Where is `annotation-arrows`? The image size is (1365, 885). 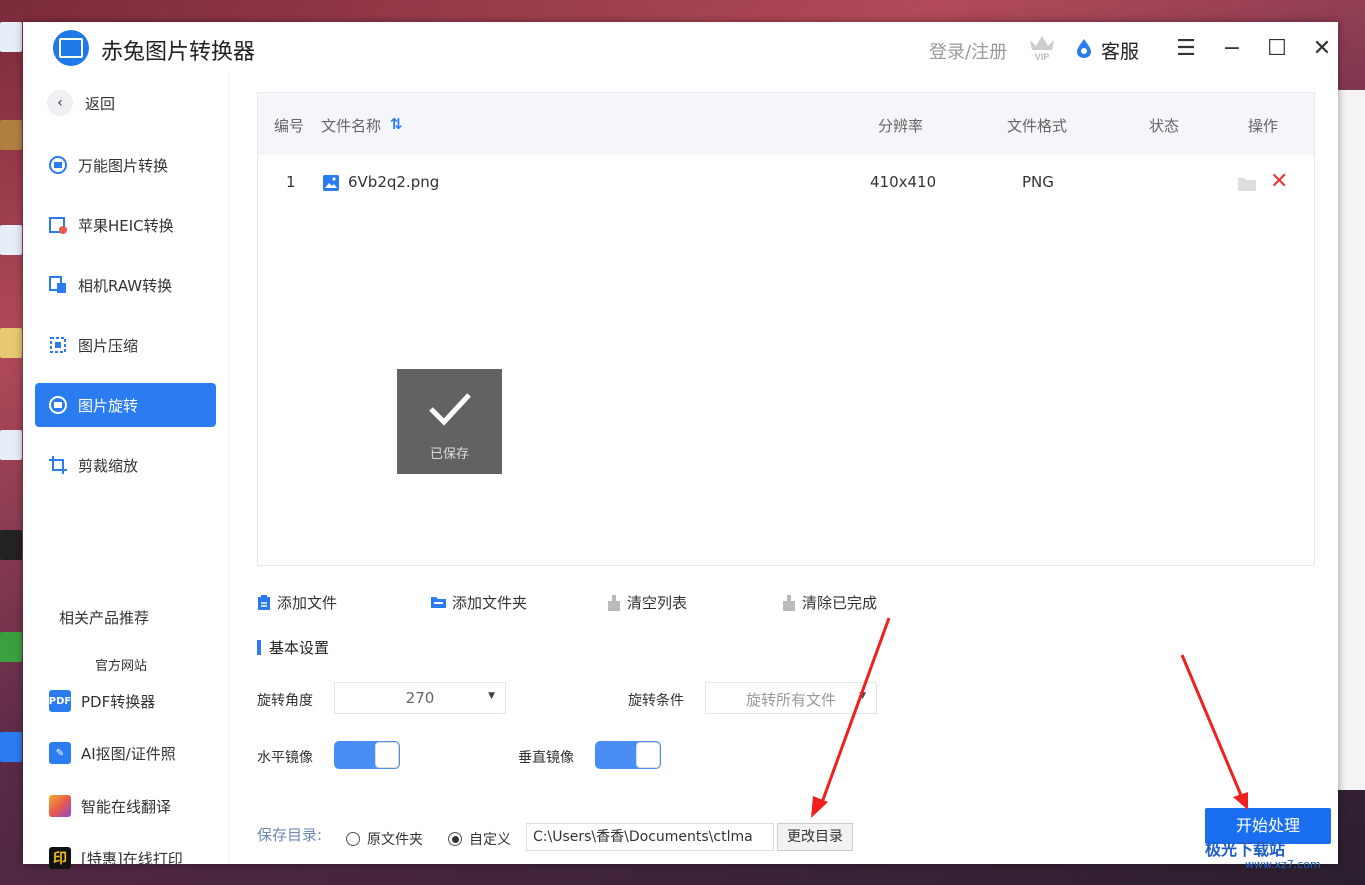 annotation-arrows is located at coordinates (1029, 717).